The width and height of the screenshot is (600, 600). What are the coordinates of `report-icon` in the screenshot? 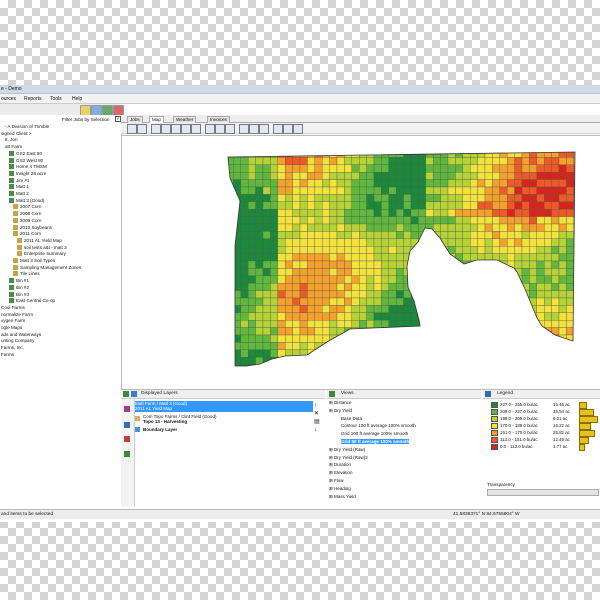 It's located at (127, 439).